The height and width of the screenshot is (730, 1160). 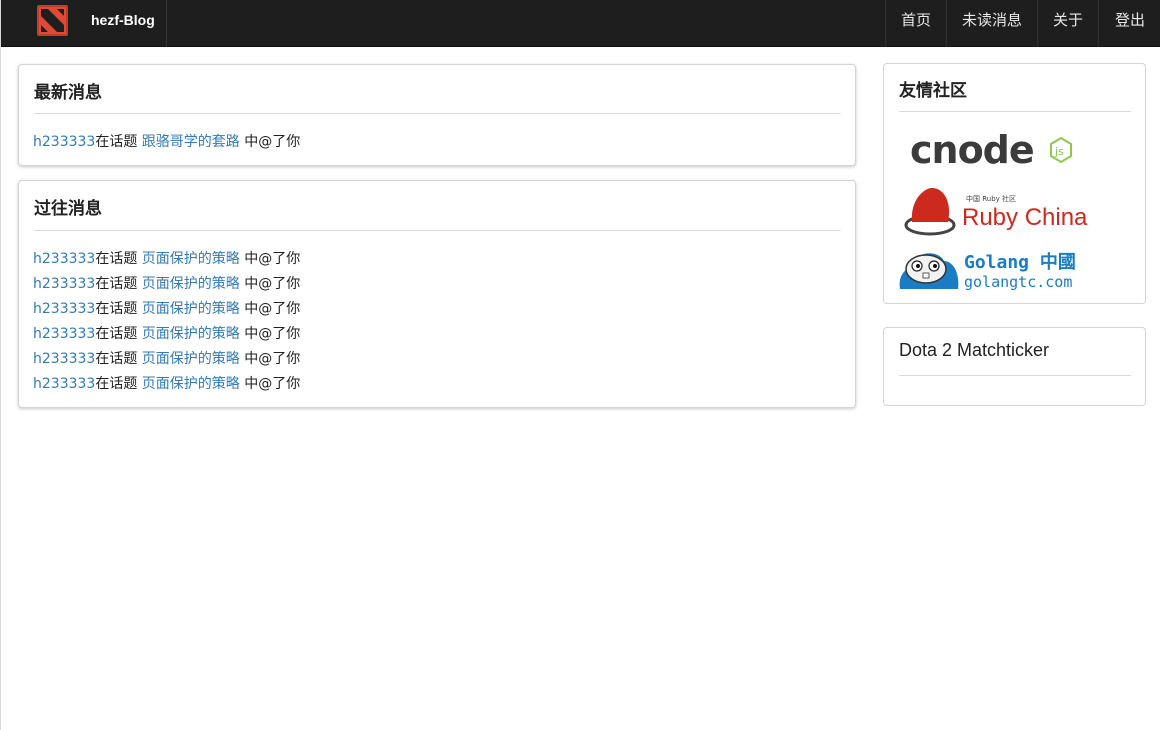 What do you see at coordinates (915, 23) in the screenshot?
I see `nav-item-home: 首页` at bounding box center [915, 23].